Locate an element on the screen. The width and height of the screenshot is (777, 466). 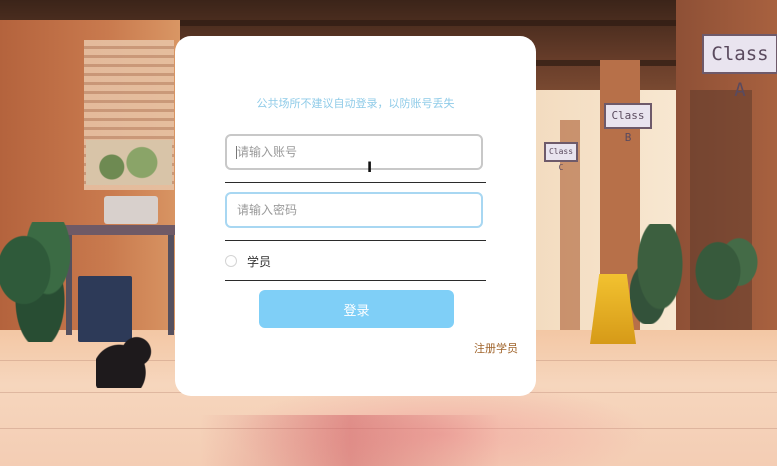
account-input is located at coordinates (354, 152).